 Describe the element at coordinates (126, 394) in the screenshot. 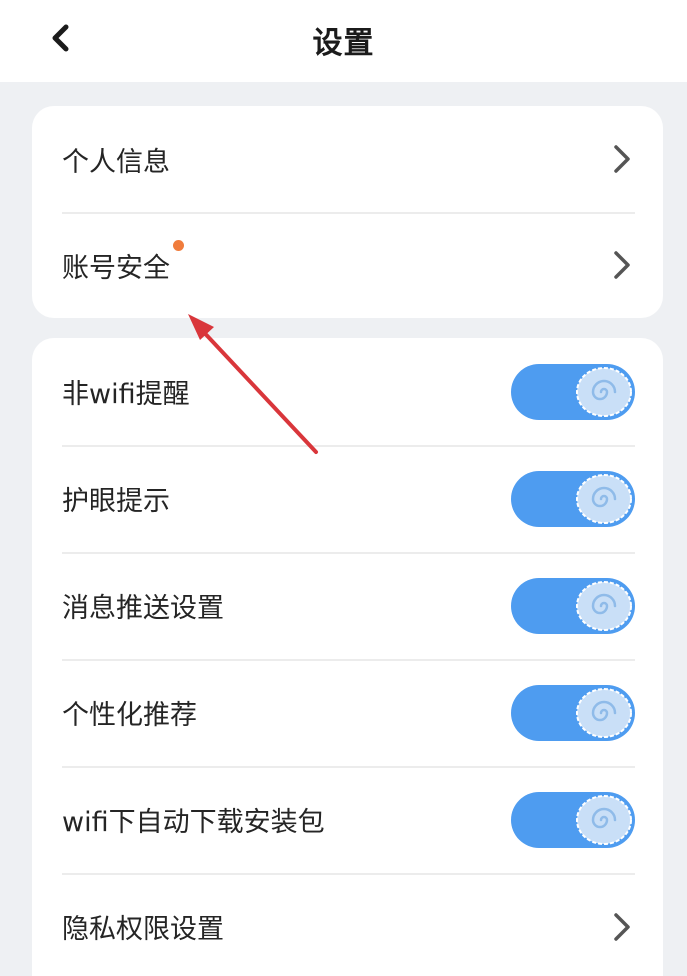

I see `row-label: 非wifi提醒` at that location.